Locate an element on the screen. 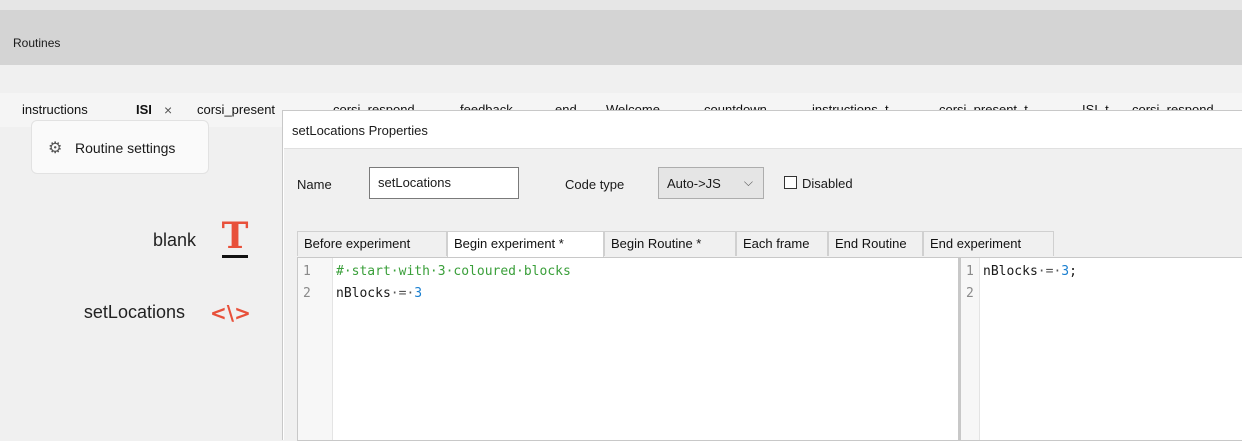 The width and height of the screenshot is (1242, 441). routine-settings-label: Routine settings is located at coordinates (125, 148).